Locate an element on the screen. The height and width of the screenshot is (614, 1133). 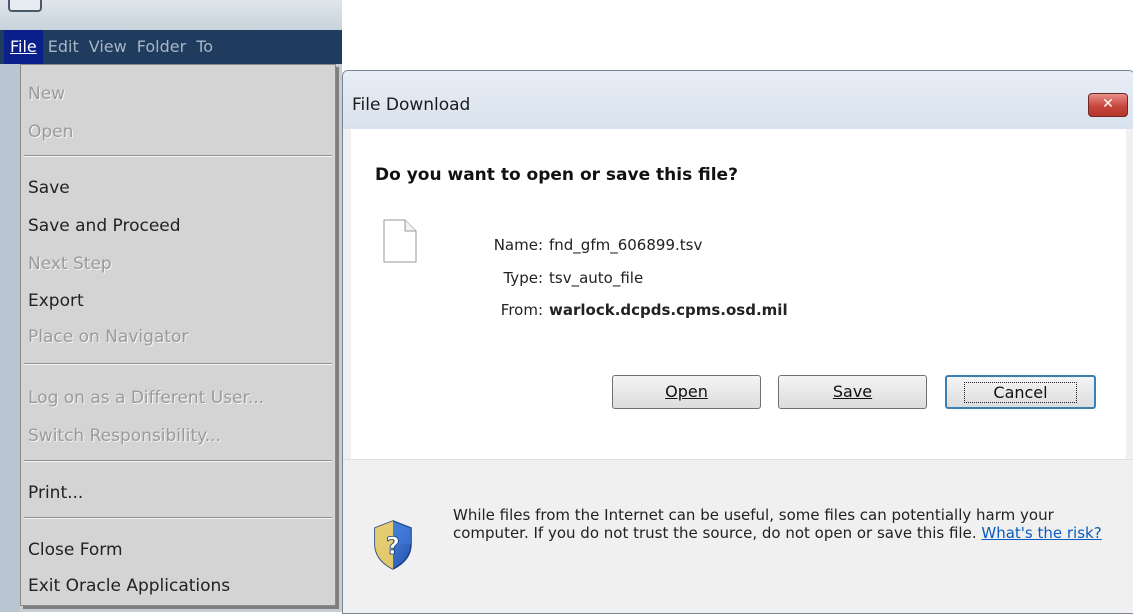
save-button: Save is located at coordinates (852, 392).